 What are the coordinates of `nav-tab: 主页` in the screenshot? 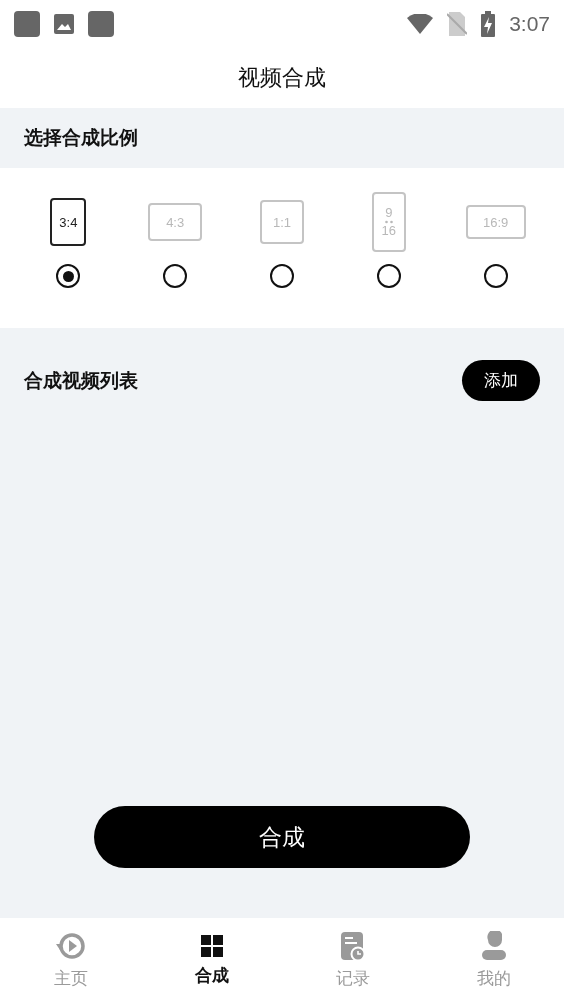 It's located at (70, 960).